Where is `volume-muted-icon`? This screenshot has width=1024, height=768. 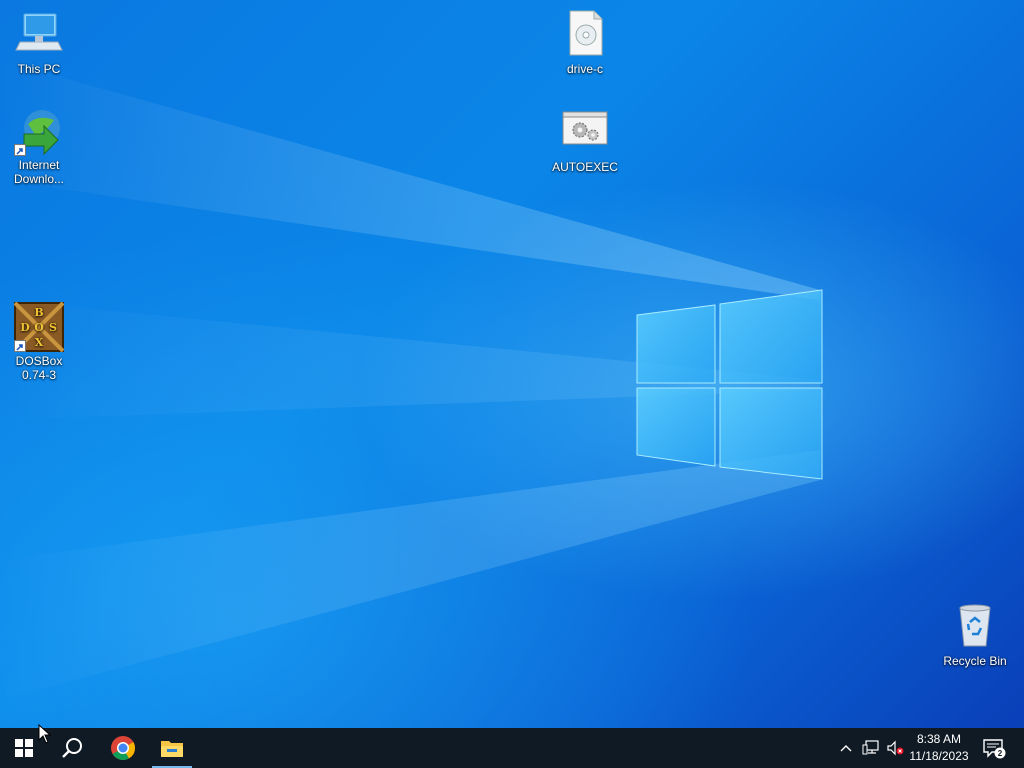 volume-muted-icon is located at coordinates (895, 748).